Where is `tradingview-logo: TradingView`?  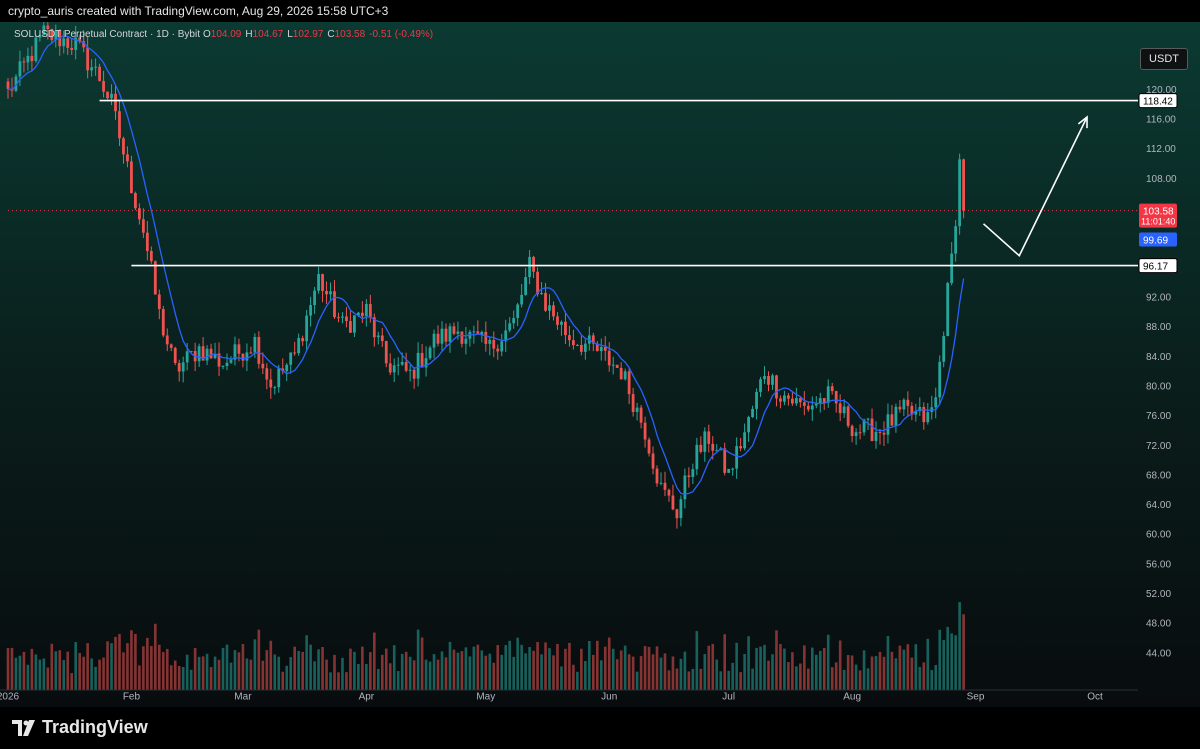 tradingview-logo: TradingView is located at coordinates (80, 727).